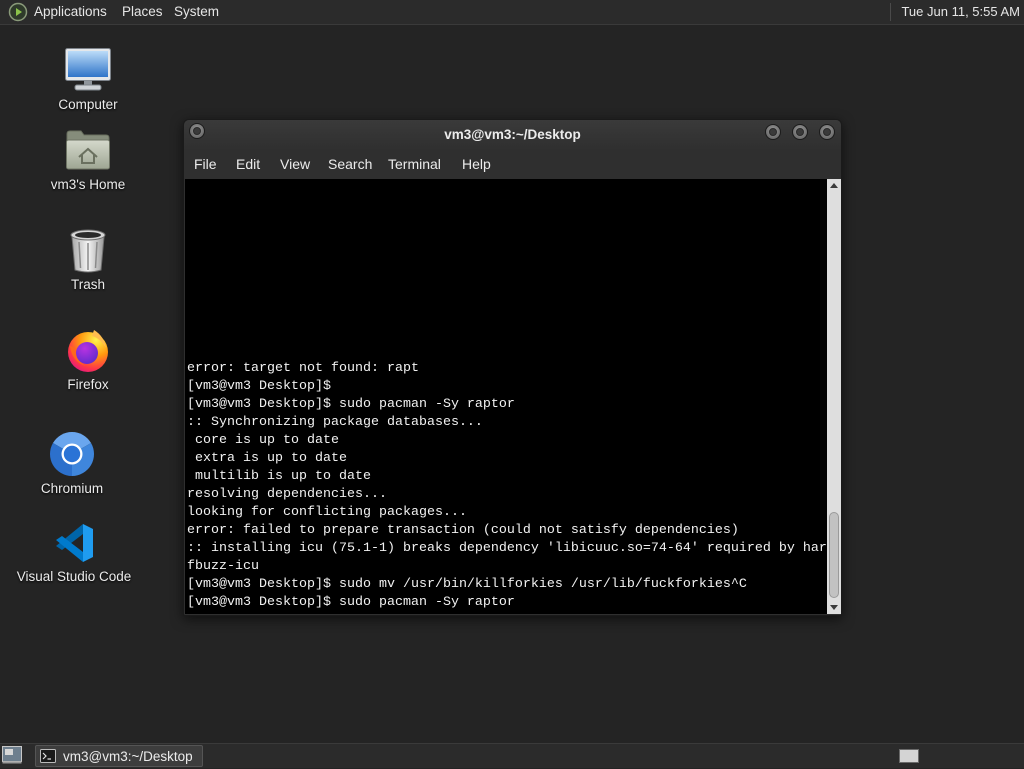 The height and width of the screenshot is (769, 1024). Describe the element at coordinates (88, 384) in the screenshot. I see `desktop-icon-label: Firefox` at that location.